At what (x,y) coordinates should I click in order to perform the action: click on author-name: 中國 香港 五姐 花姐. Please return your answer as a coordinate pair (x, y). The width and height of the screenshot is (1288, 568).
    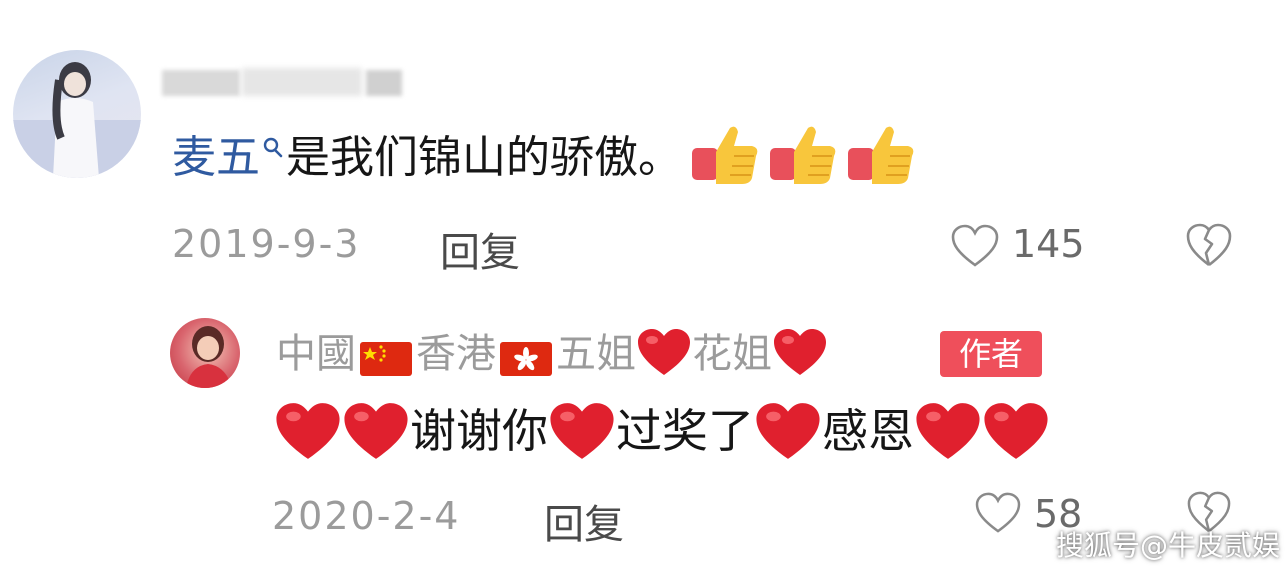
    Looking at the image, I should click on (552, 354).